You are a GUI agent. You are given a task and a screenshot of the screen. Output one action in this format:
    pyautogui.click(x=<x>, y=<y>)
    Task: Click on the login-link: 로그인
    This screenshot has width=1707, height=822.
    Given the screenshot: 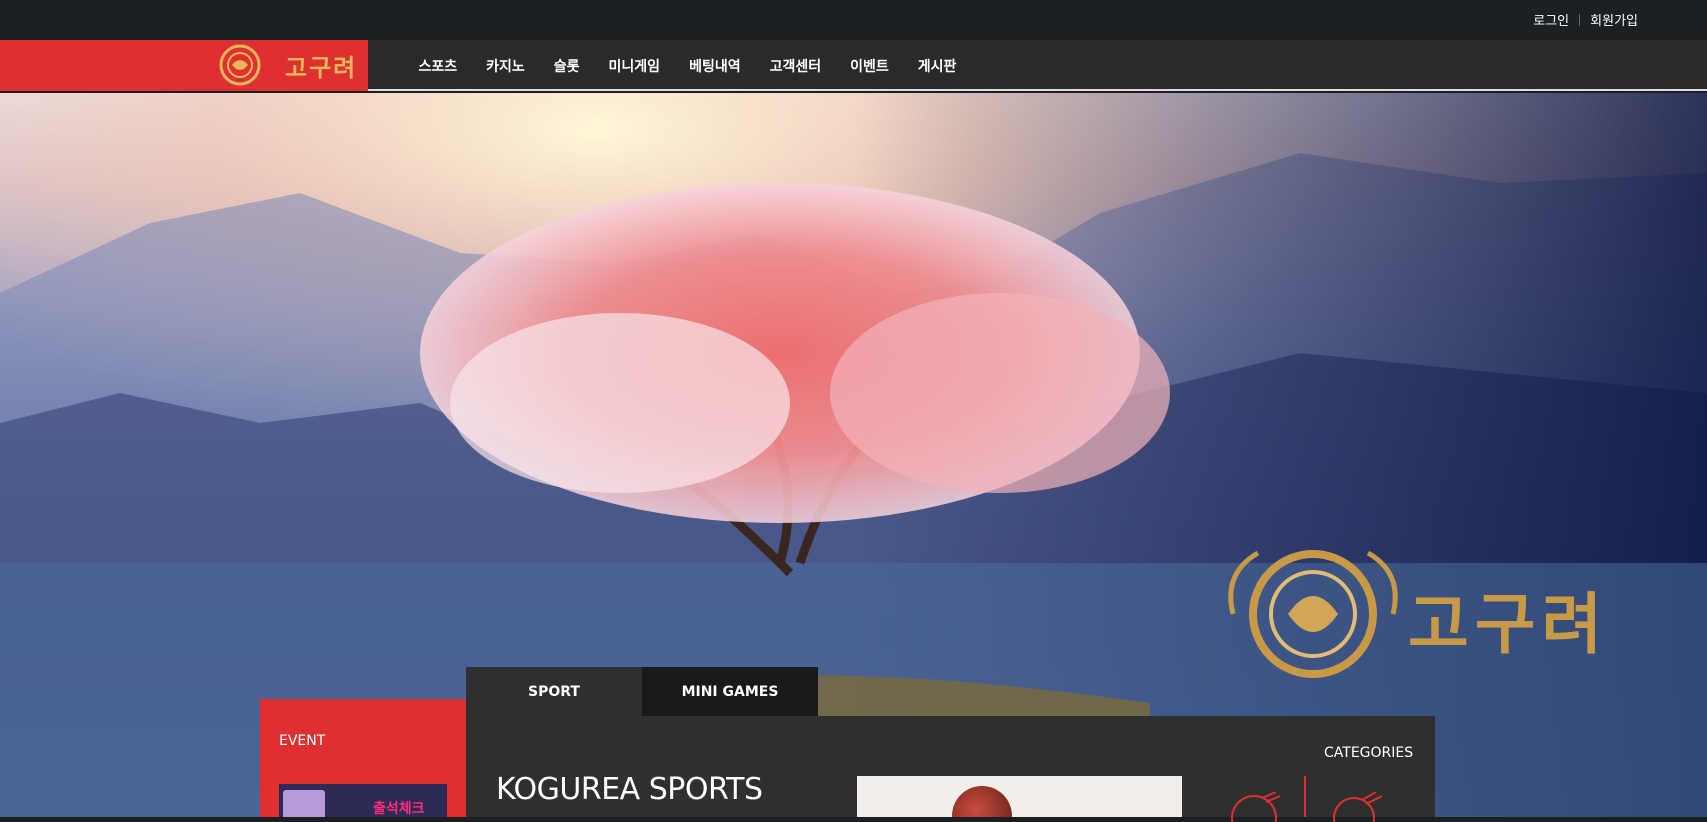 What is the action you would take?
    pyautogui.click(x=1551, y=19)
    